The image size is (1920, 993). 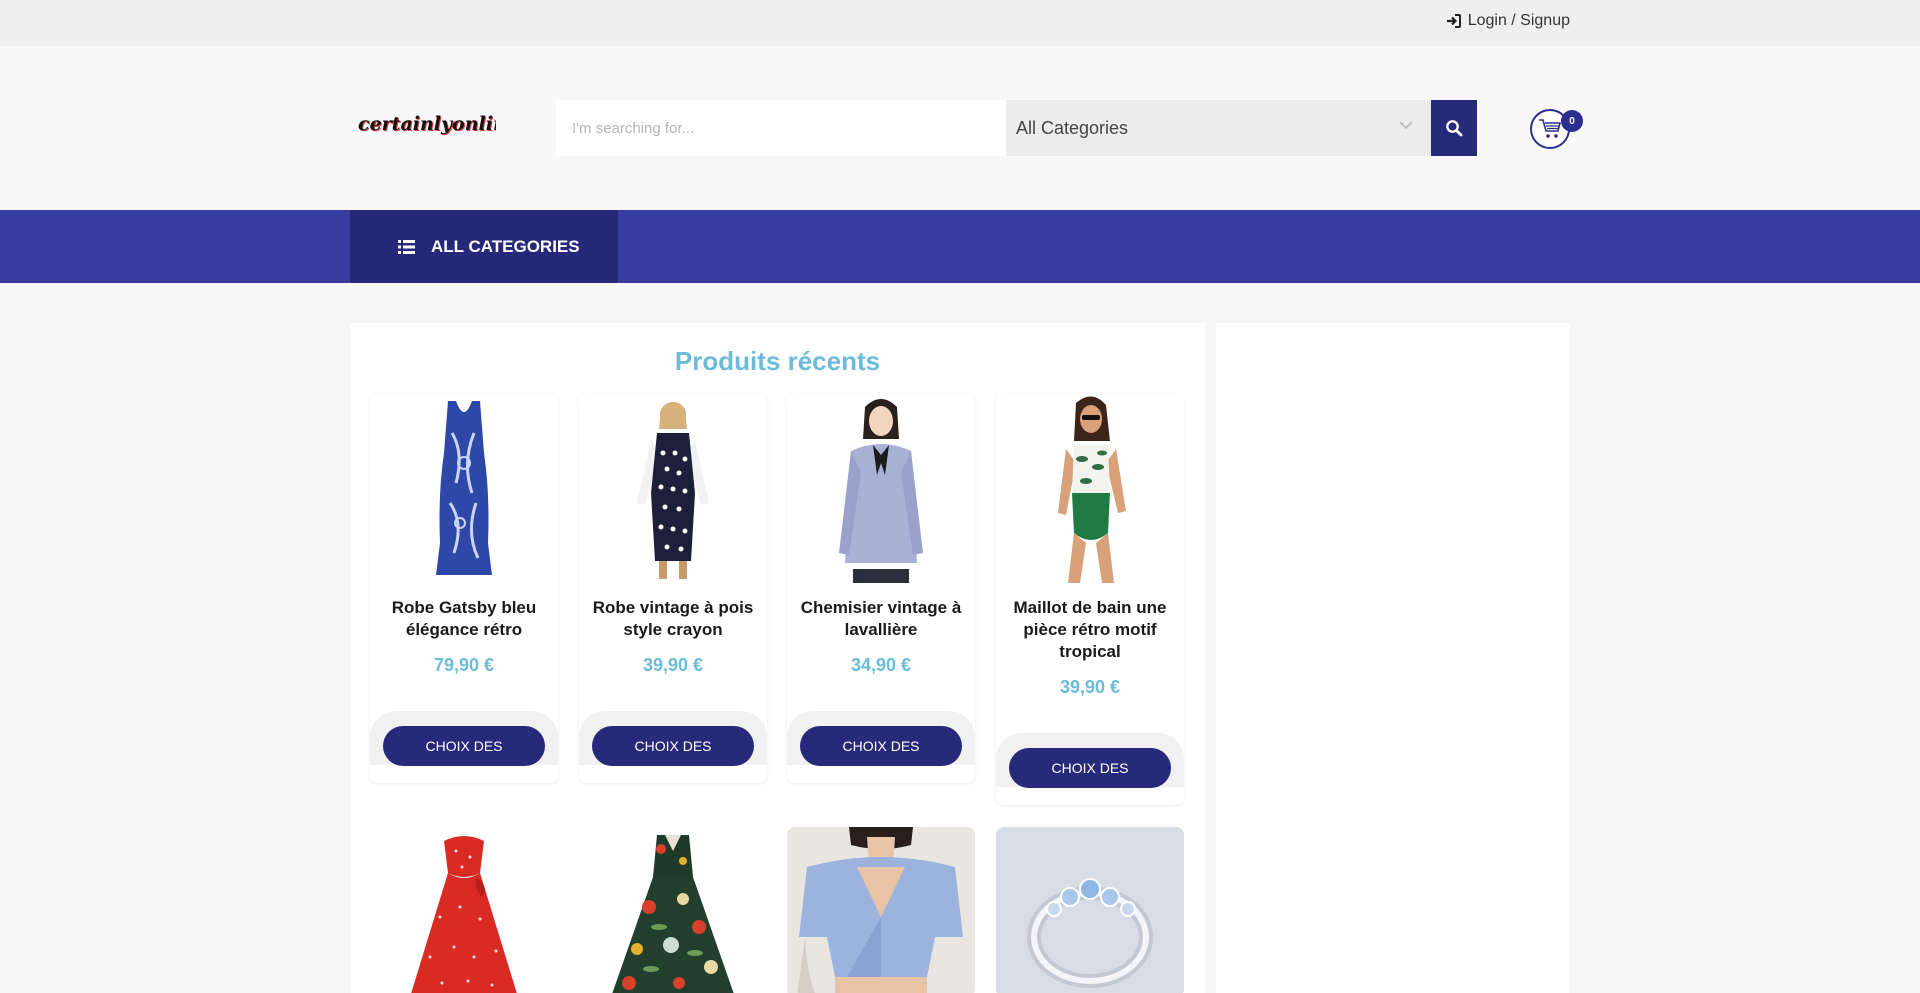 I want to click on login-signup-label: Login / Signup, so click(x=1518, y=20).